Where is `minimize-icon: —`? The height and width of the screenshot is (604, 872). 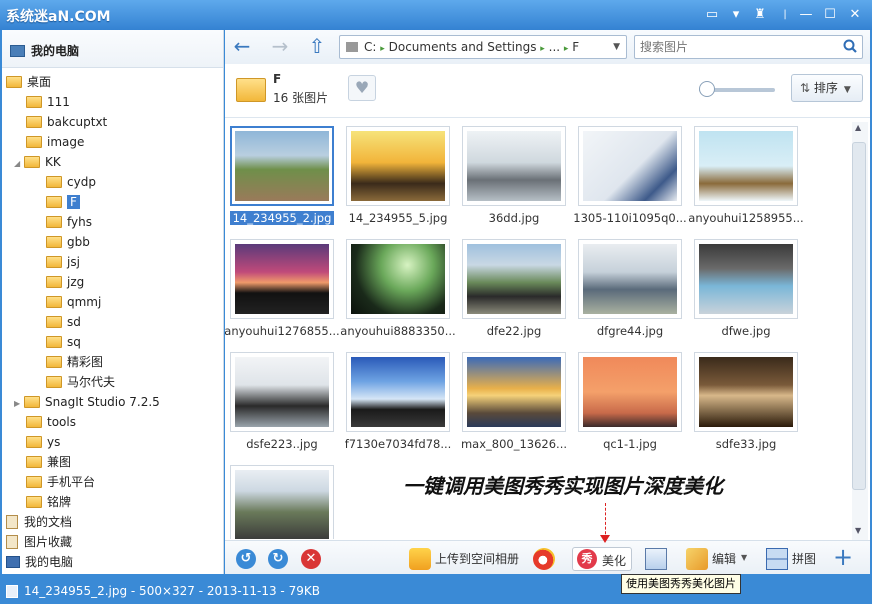
minimize-icon: — is located at coordinates (806, 15).